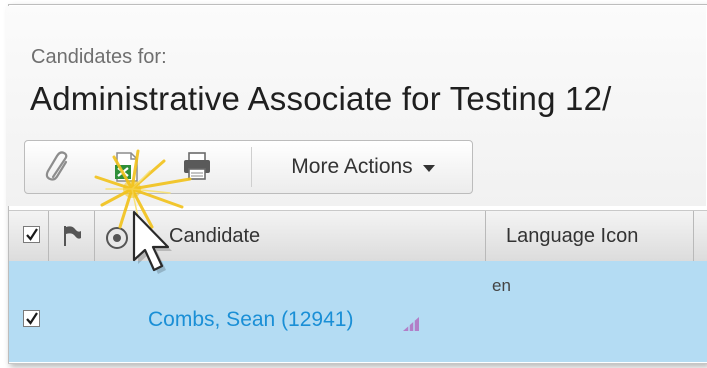 The width and height of the screenshot is (707, 368). I want to click on candidate-link: Combs, Sean (12941), so click(250, 320).